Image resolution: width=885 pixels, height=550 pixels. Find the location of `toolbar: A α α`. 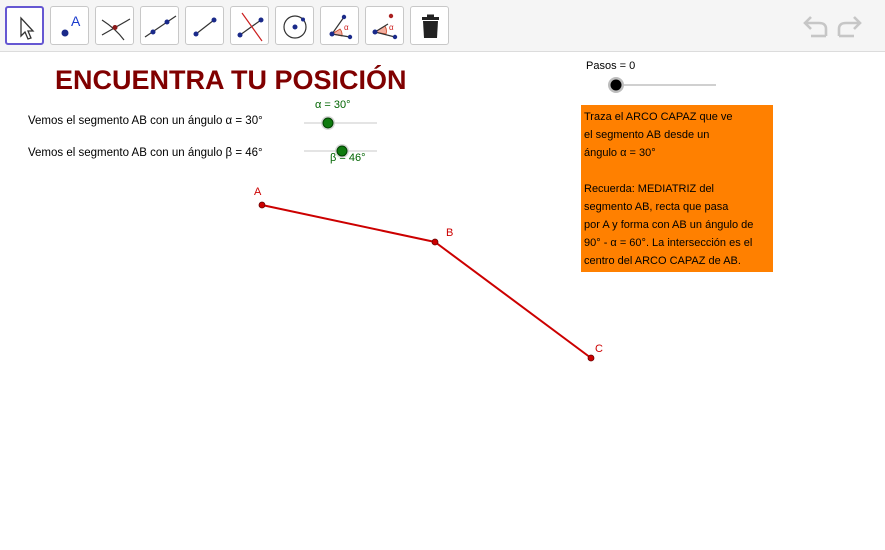

toolbar: A α α is located at coordinates (442, 26).